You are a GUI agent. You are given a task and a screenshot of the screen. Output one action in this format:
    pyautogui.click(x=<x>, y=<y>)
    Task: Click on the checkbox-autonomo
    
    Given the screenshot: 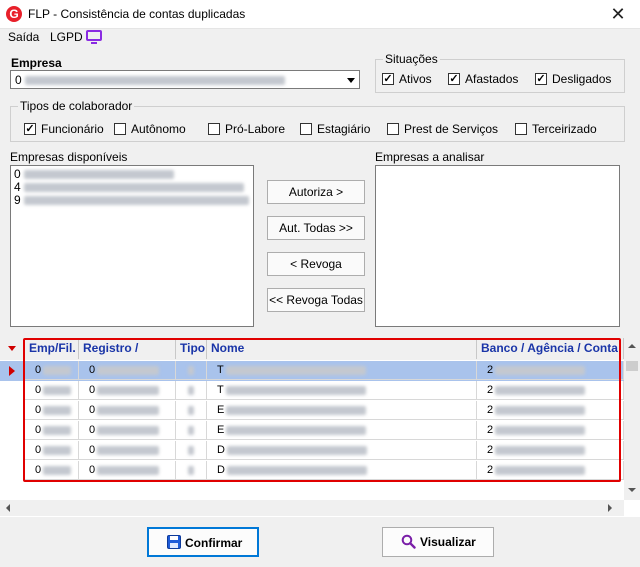 What is the action you would take?
    pyautogui.click(x=120, y=129)
    